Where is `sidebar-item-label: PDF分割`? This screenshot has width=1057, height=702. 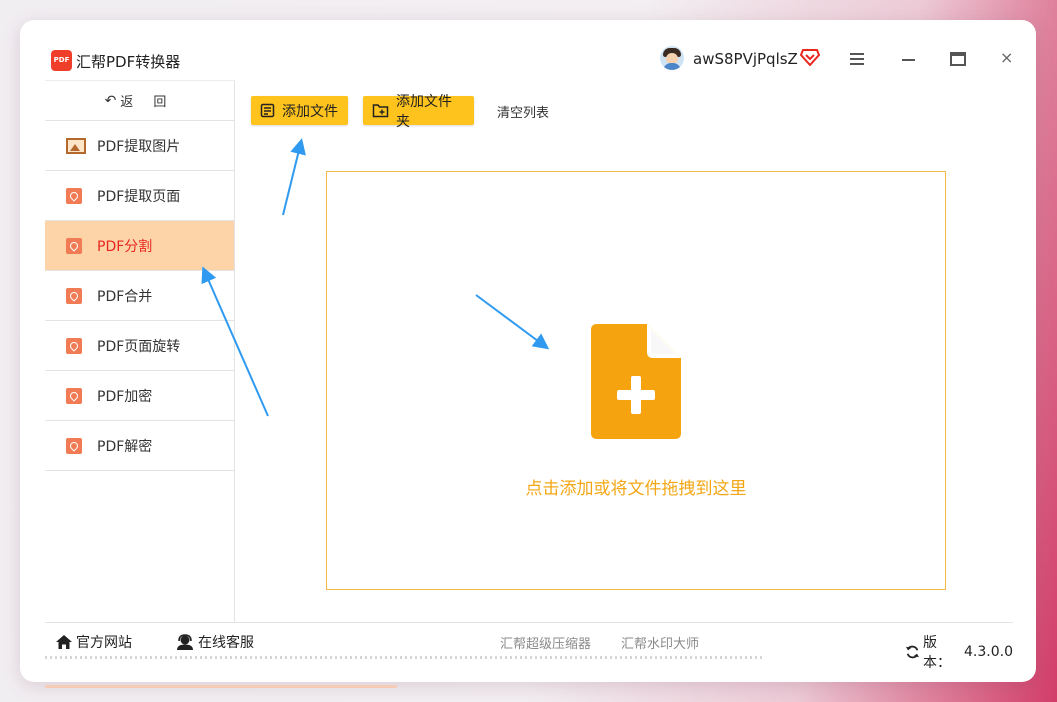
sidebar-item-label: PDF分割 is located at coordinates (125, 246).